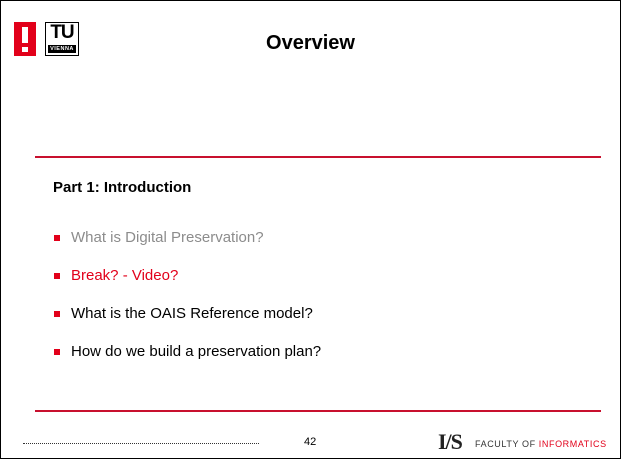  I want to click on bottom-divider, so click(318, 411).